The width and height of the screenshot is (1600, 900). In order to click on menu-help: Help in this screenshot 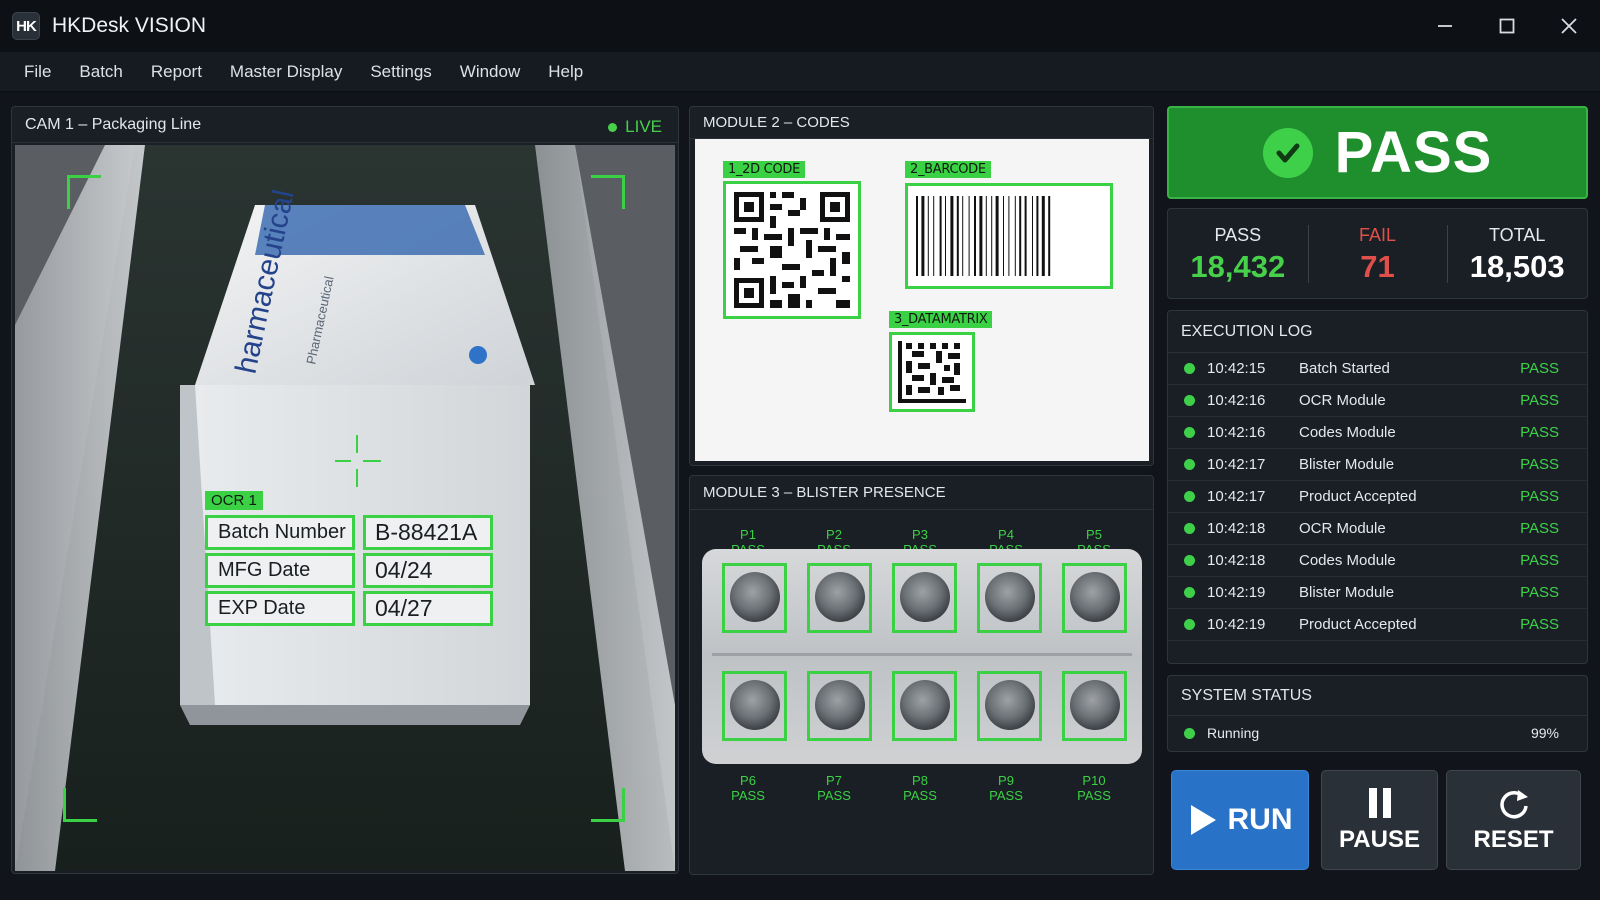, I will do `click(565, 72)`.